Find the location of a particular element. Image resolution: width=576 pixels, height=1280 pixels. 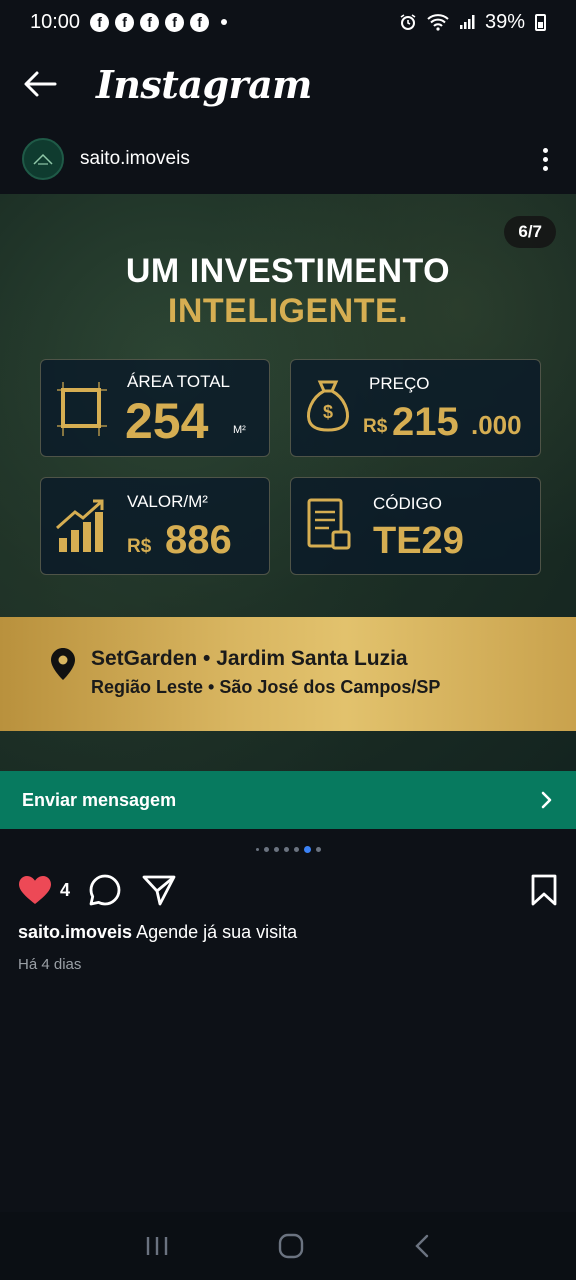

battery-icon is located at coordinates (540, 22).